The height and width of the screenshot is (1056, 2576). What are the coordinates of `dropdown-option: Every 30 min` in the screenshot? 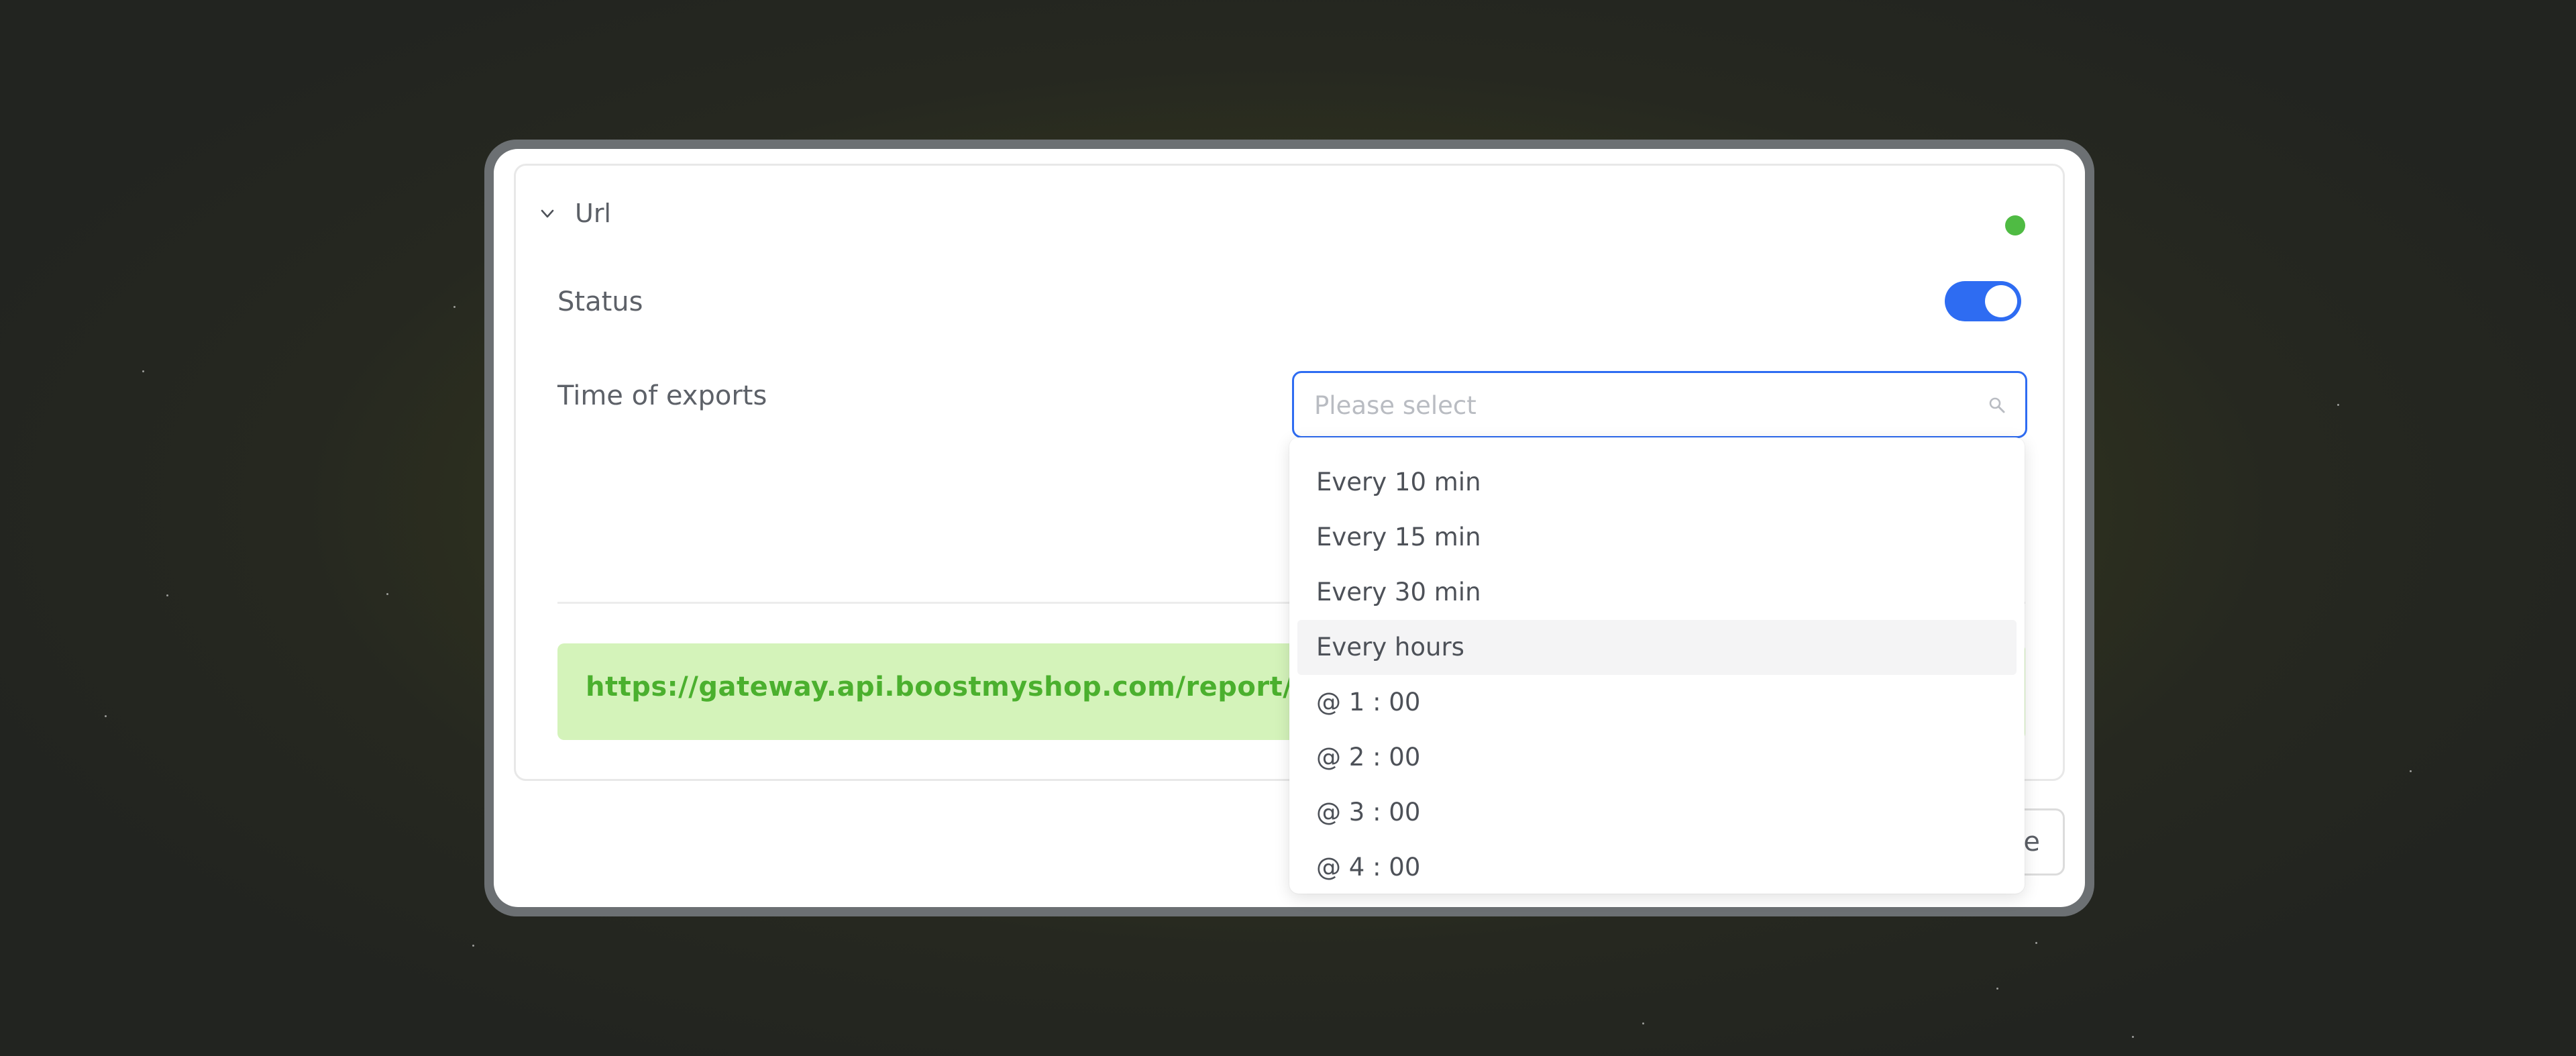 It's located at (1657, 592).